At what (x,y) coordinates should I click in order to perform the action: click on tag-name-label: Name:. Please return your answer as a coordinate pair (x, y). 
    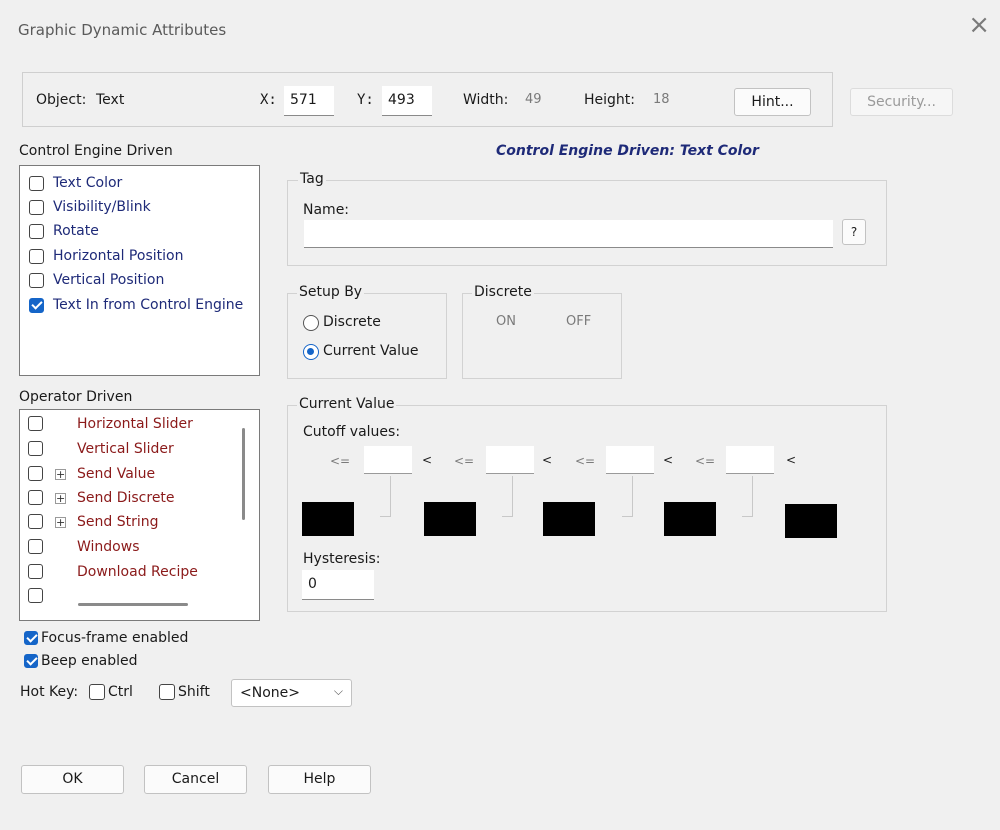
    Looking at the image, I should click on (326, 210).